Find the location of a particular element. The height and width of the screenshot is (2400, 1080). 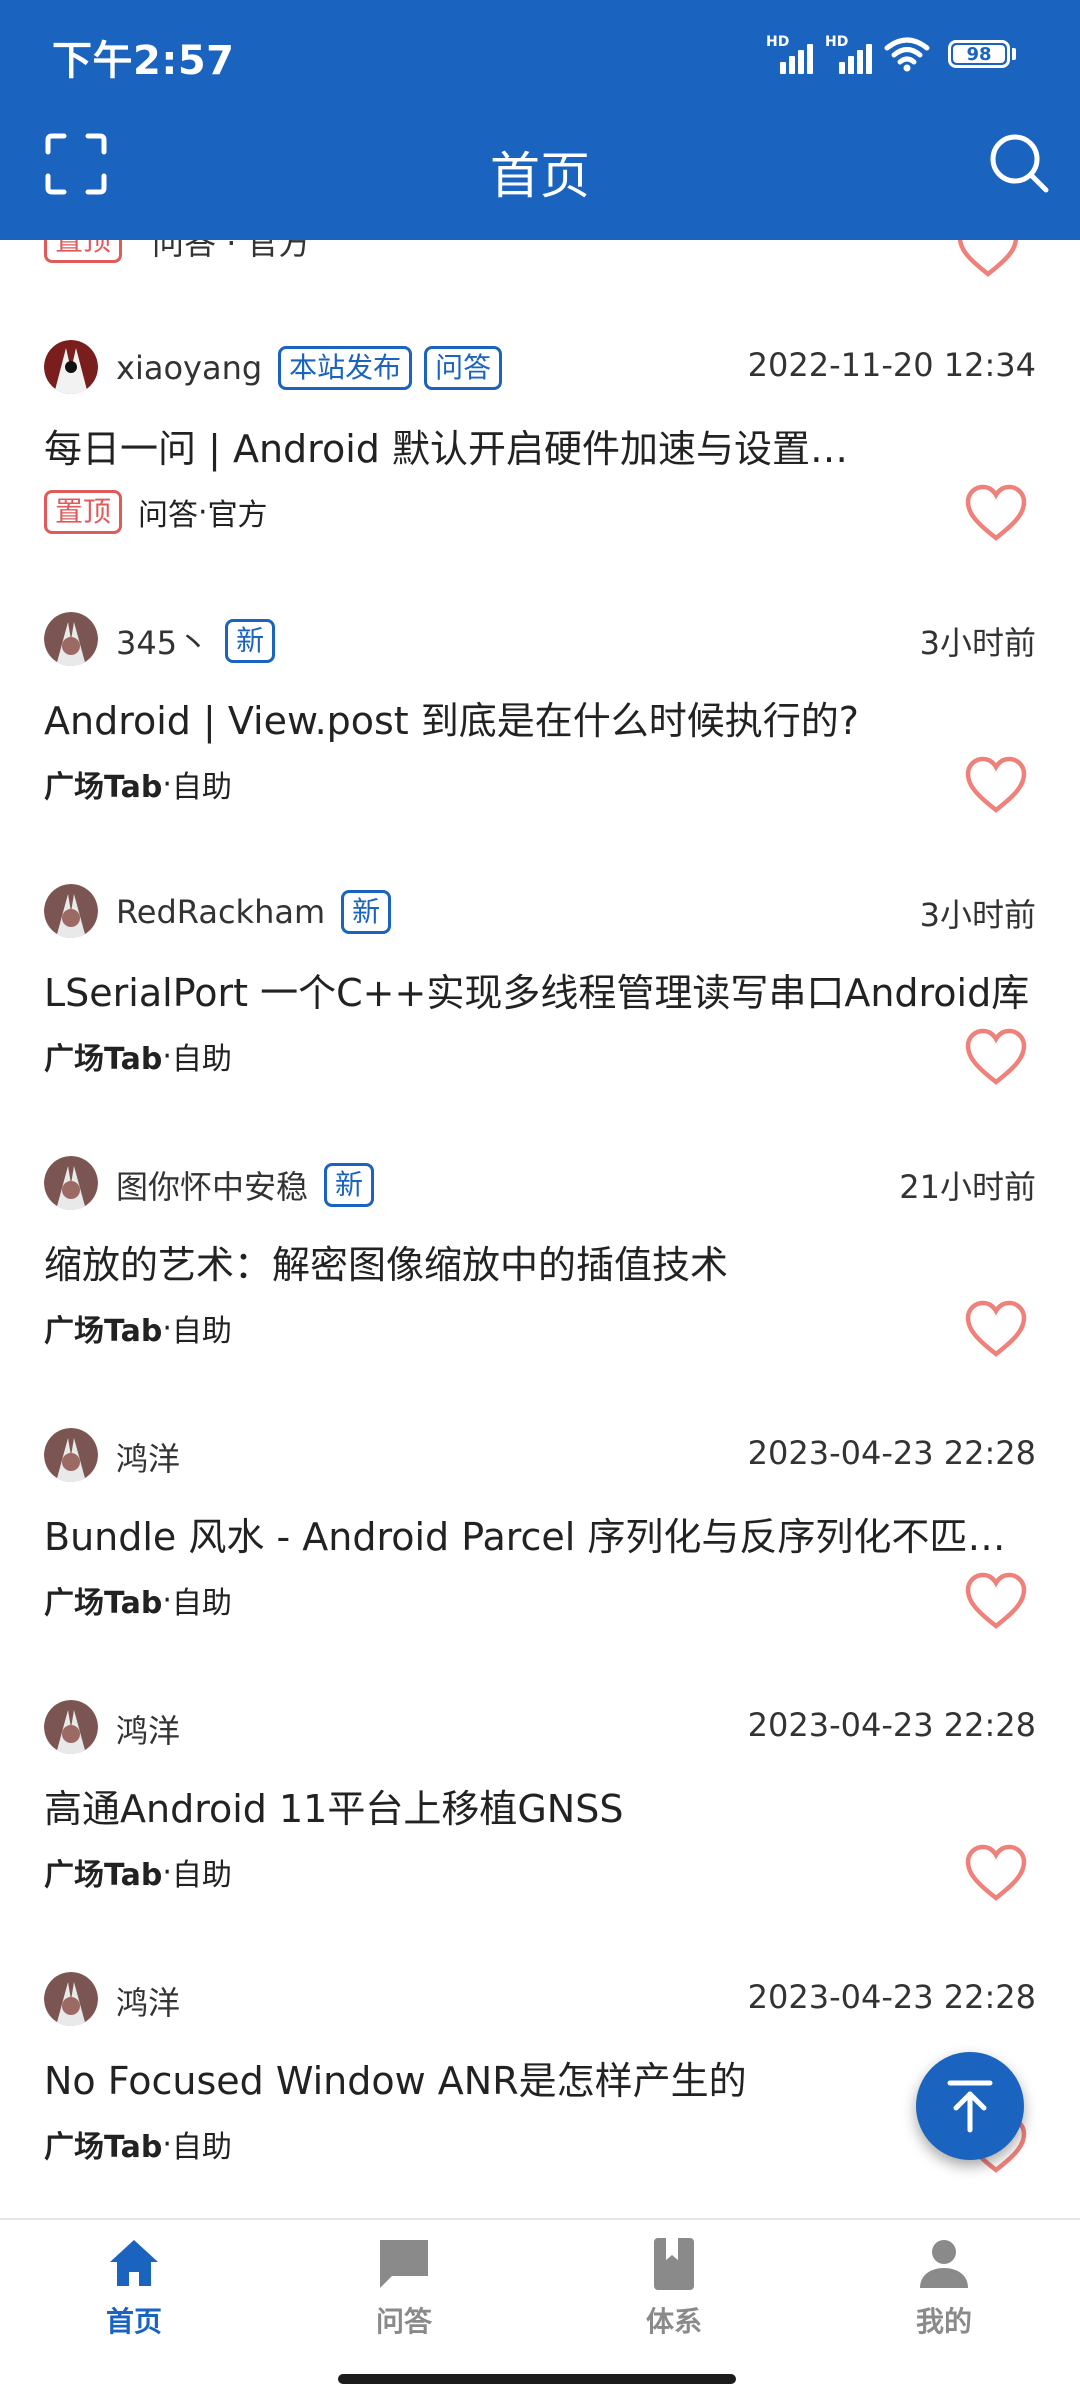

nav-item-me: 我的 is located at coordinates (944, 2287).